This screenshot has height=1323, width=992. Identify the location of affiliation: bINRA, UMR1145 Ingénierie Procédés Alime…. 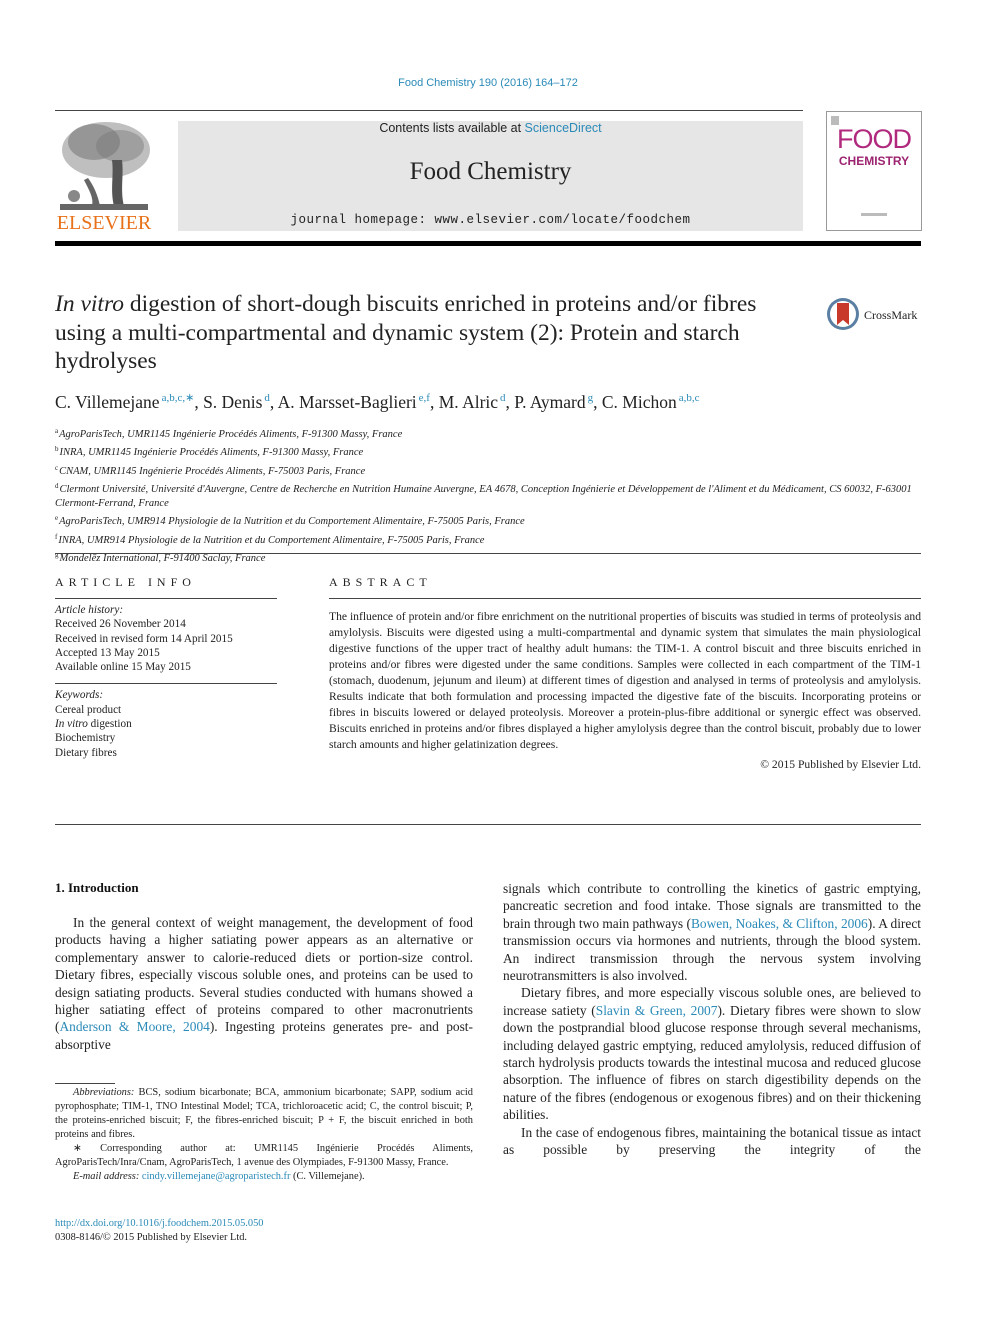
(209, 452).